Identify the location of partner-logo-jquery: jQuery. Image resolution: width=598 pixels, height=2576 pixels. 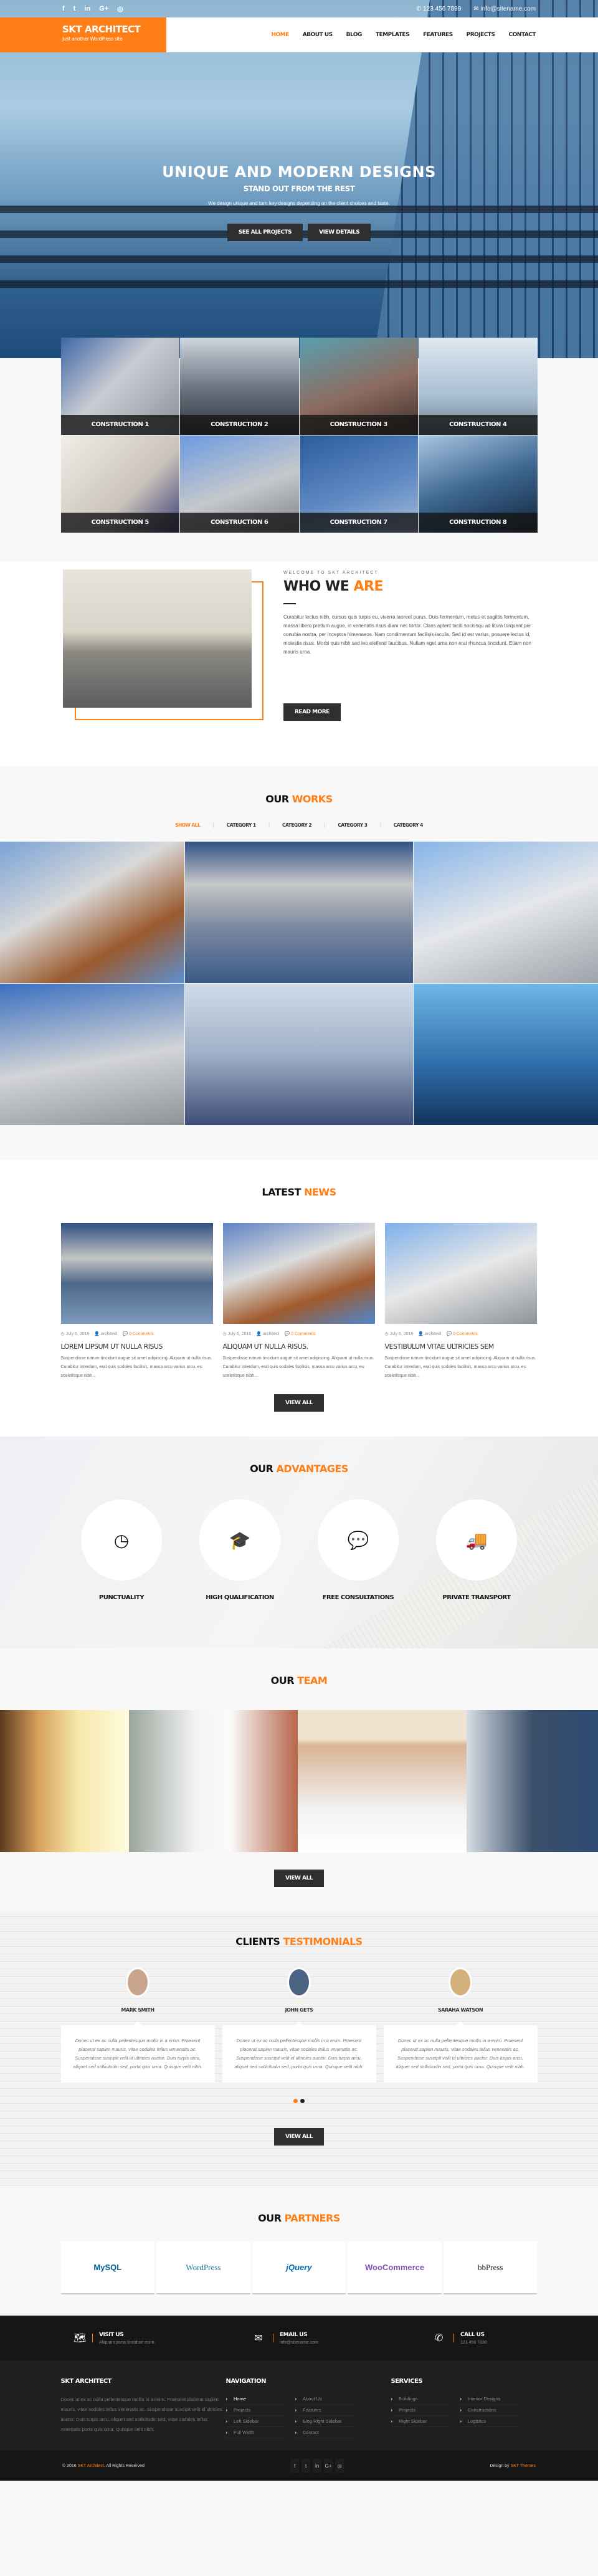
(299, 2267).